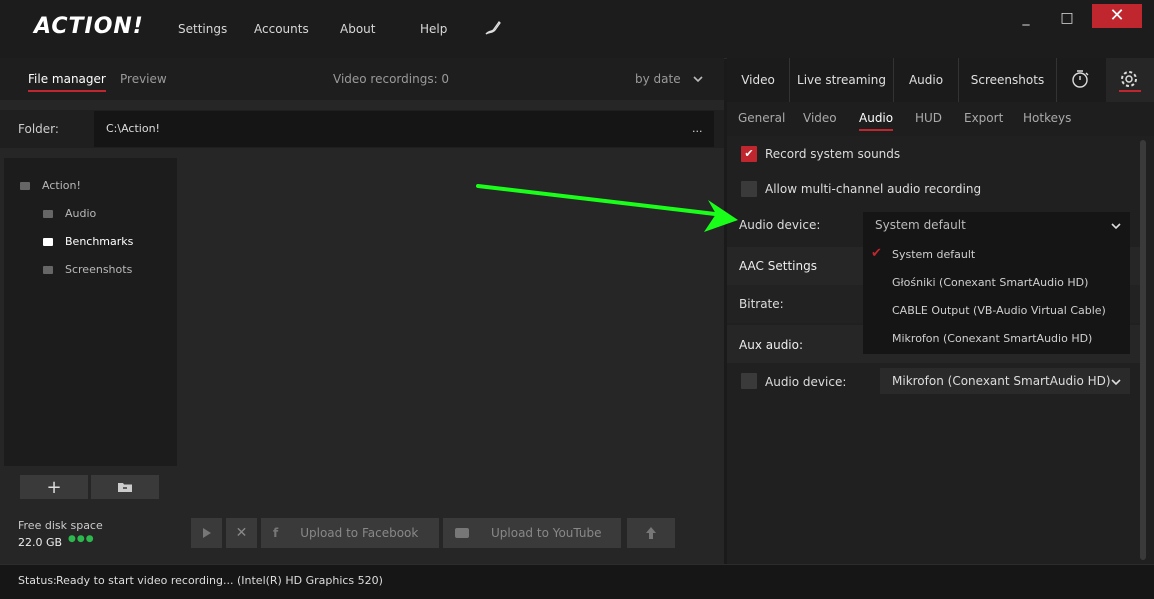  I want to click on free-disk-value: 22.0 GB, so click(40, 542).